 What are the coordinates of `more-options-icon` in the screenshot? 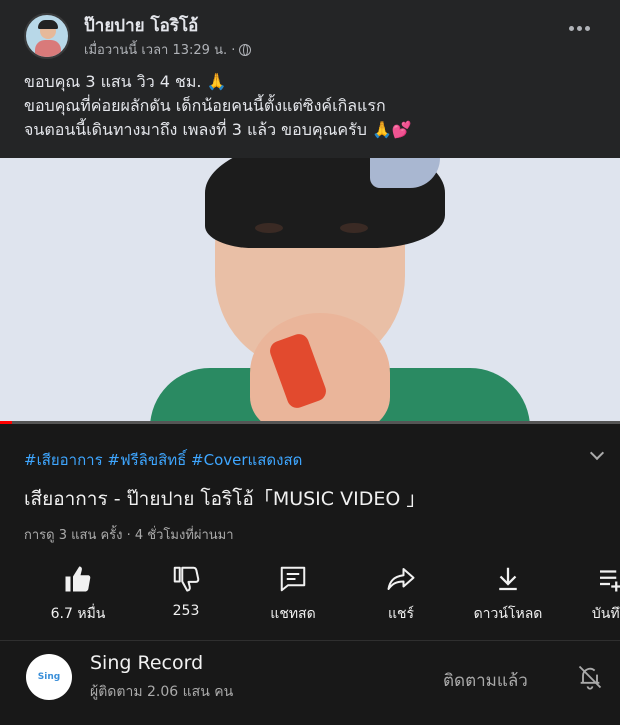 It's located at (579, 28).